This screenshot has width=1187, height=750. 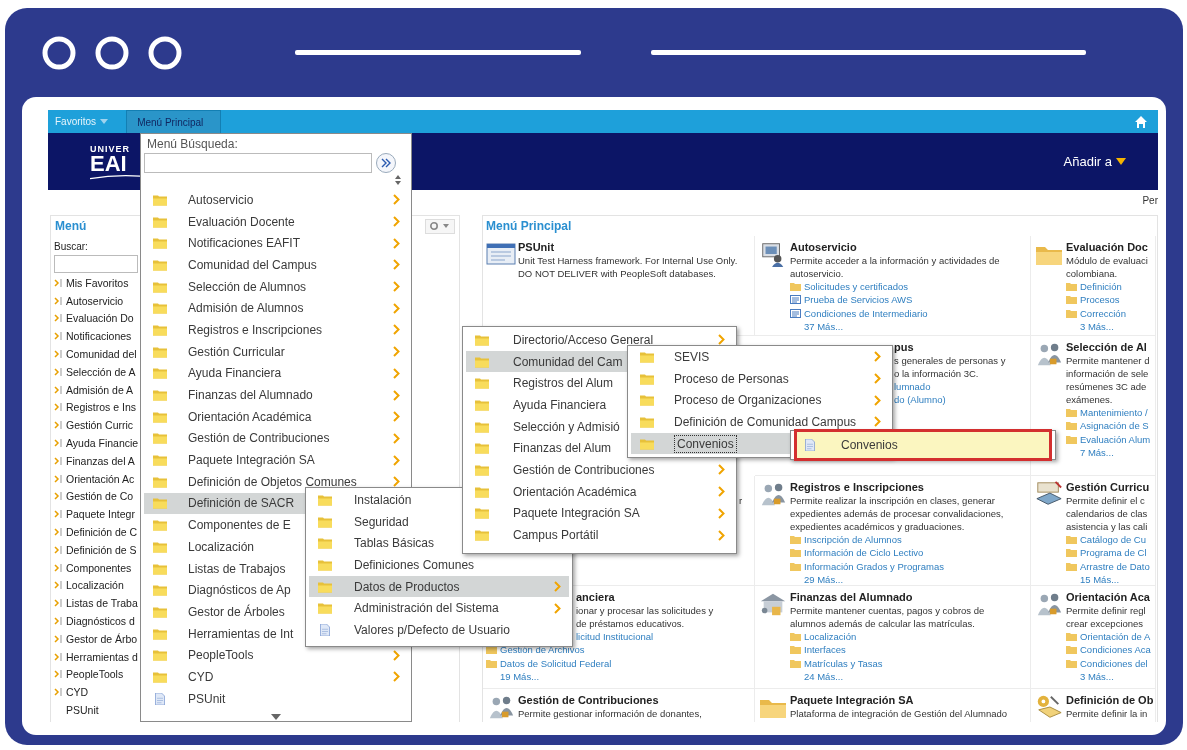 I want to click on tile-title: Registros e Inscripciones, so click(x=857, y=487).